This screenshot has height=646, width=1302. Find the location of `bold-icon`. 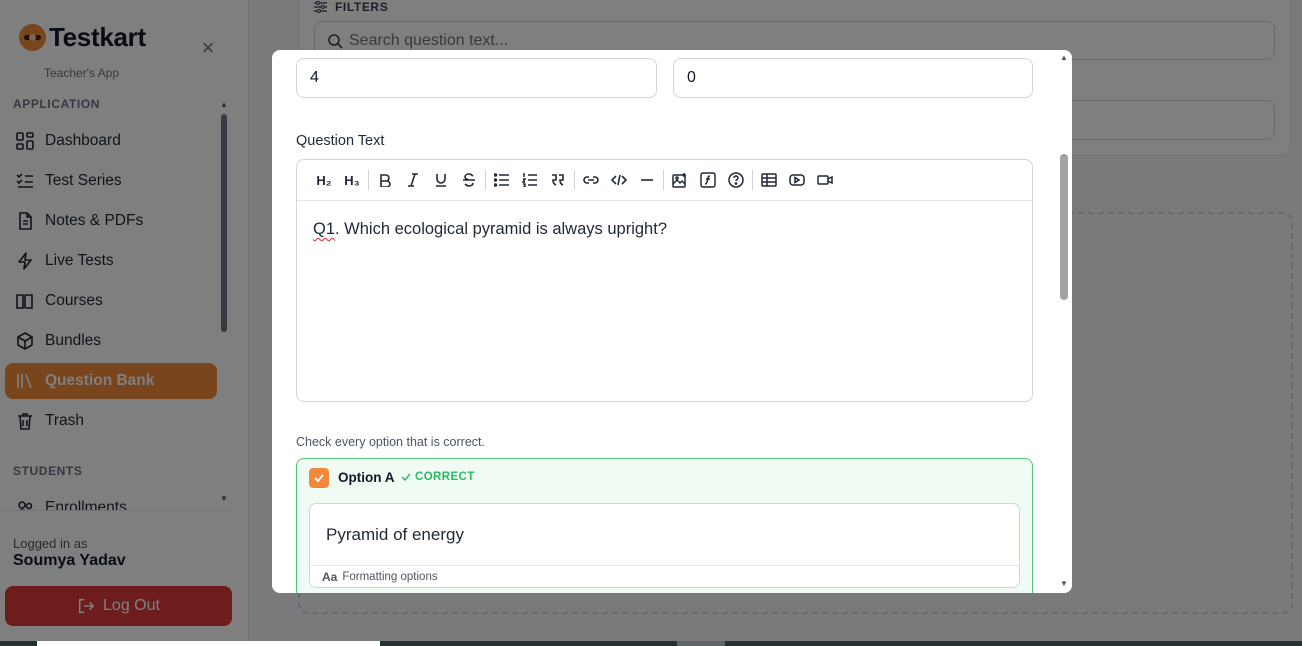

bold-icon is located at coordinates (385, 180).